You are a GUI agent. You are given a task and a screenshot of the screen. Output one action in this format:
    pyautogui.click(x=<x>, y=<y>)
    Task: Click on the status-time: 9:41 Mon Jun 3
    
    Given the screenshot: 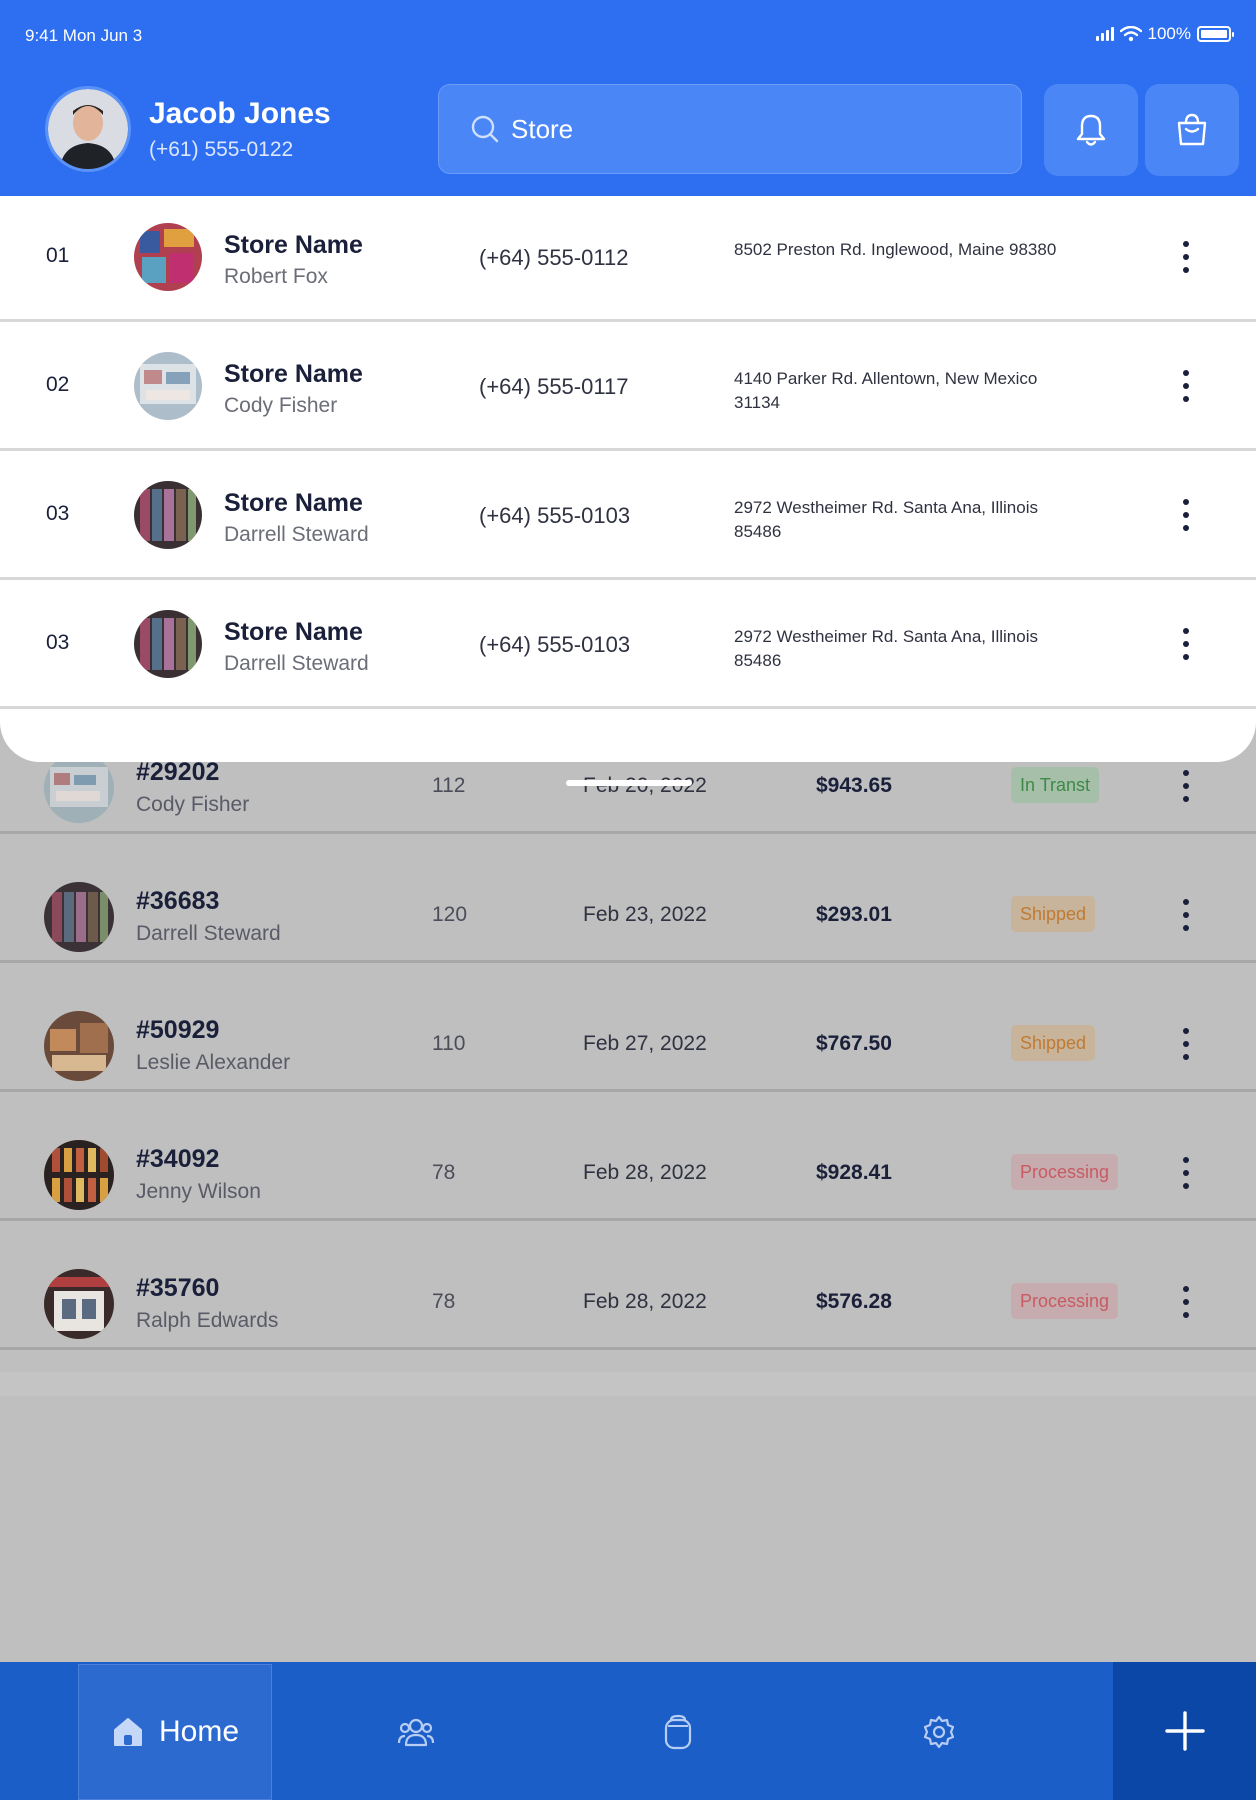 What is the action you would take?
    pyautogui.click(x=84, y=35)
    